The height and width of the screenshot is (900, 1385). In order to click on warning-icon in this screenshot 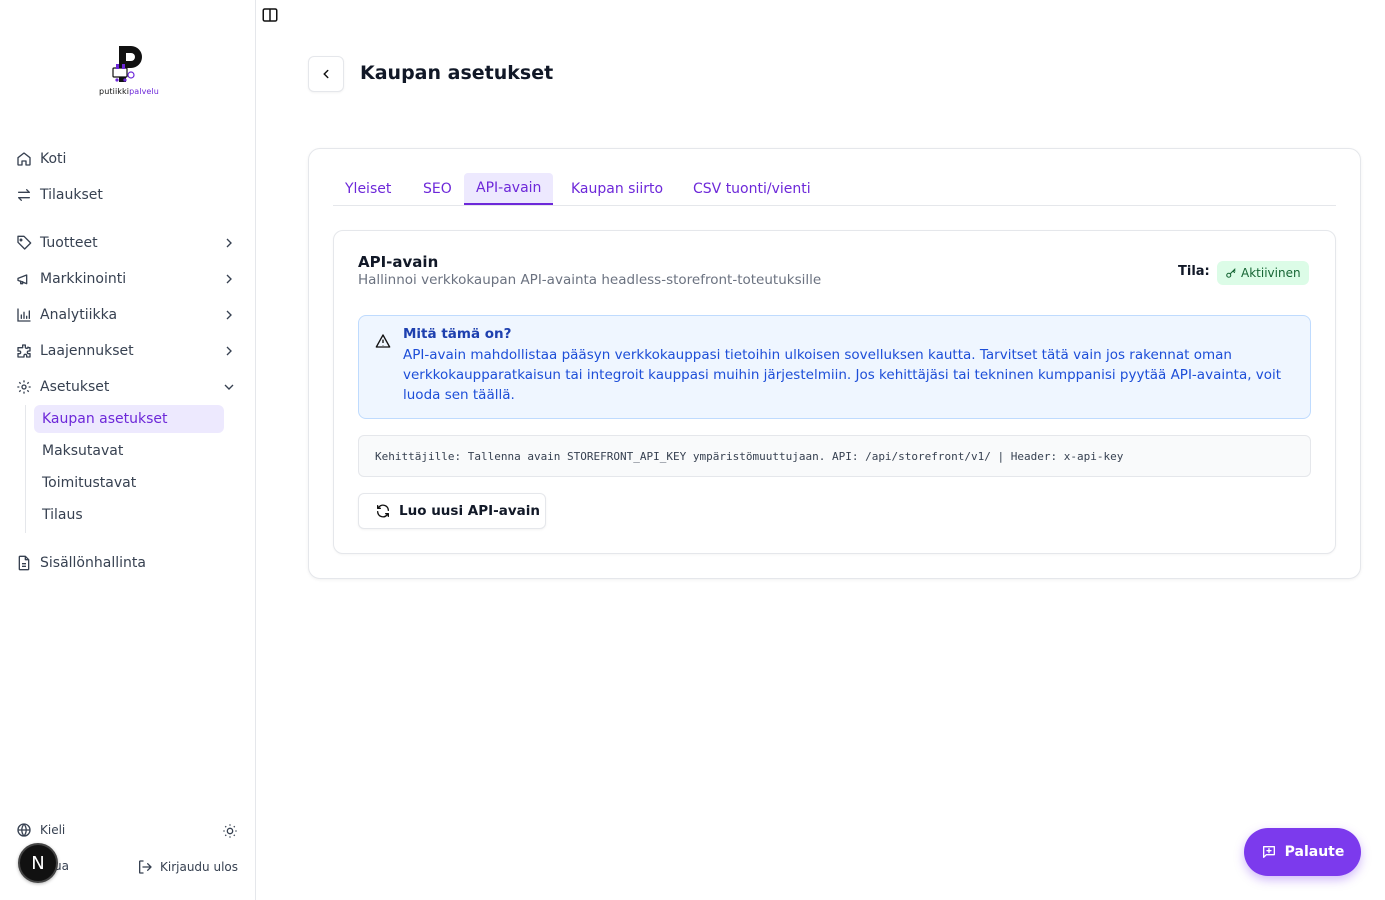, I will do `click(383, 341)`.